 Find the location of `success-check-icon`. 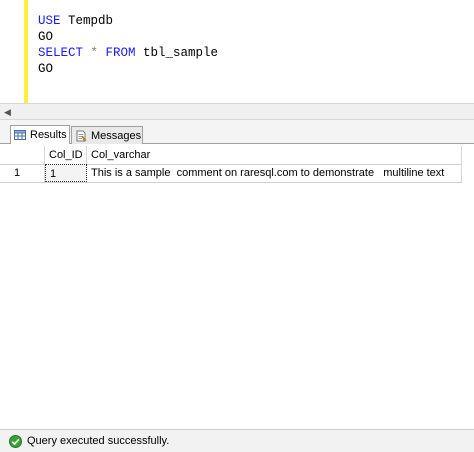

success-check-icon is located at coordinates (15, 441).